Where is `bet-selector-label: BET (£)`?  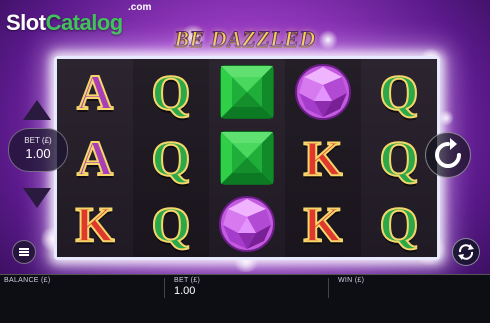
bet-selector-label: BET (£) is located at coordinates (38, 140).